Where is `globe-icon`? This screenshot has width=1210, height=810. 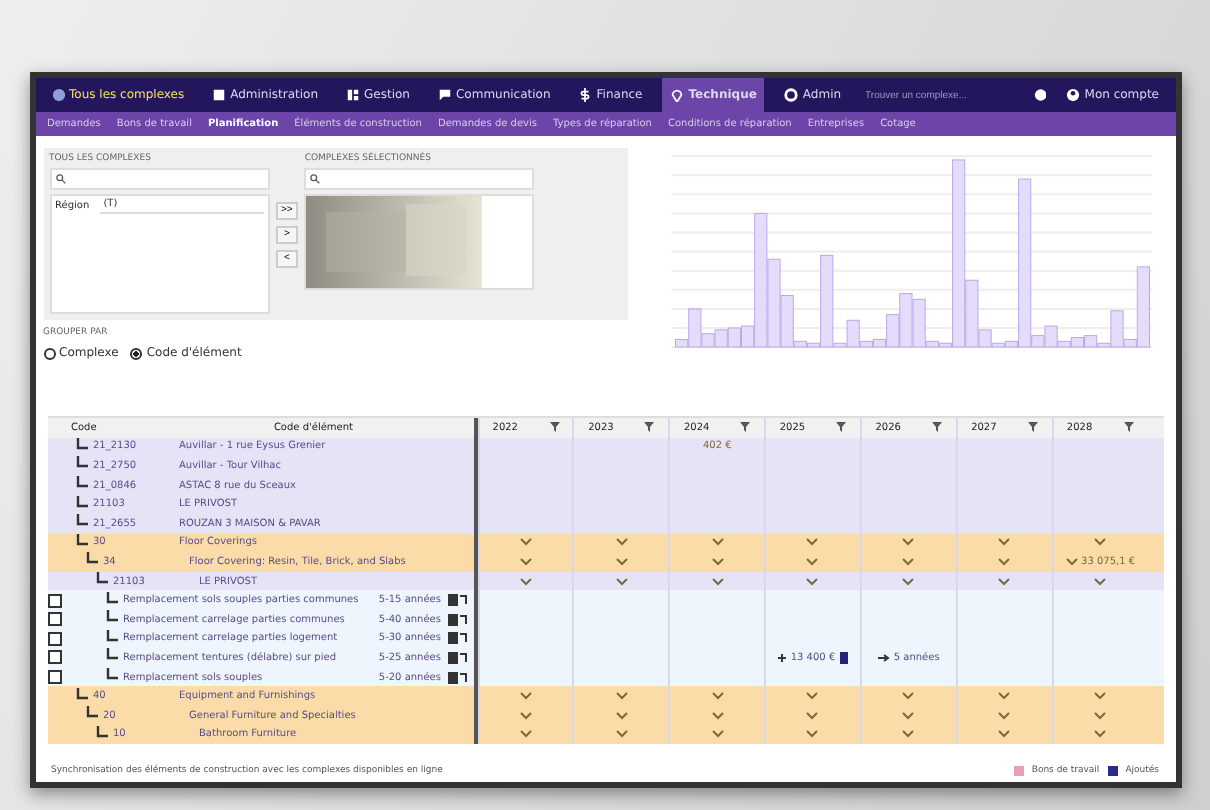 globe-icon is located at coordinates (58, 95).